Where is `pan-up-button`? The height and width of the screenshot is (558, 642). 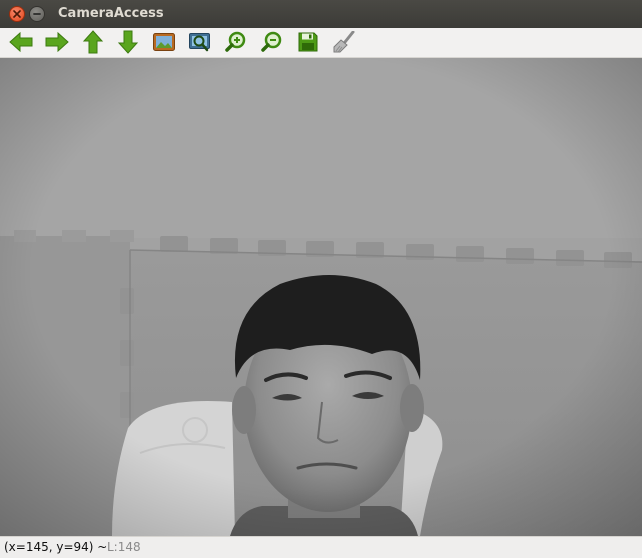
pan-up-button is located at coordinates (93, 42).